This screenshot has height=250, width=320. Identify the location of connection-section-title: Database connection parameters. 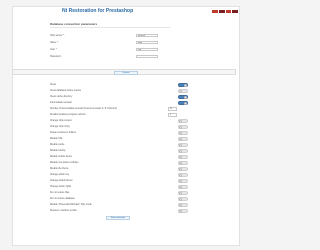
(74, 24).